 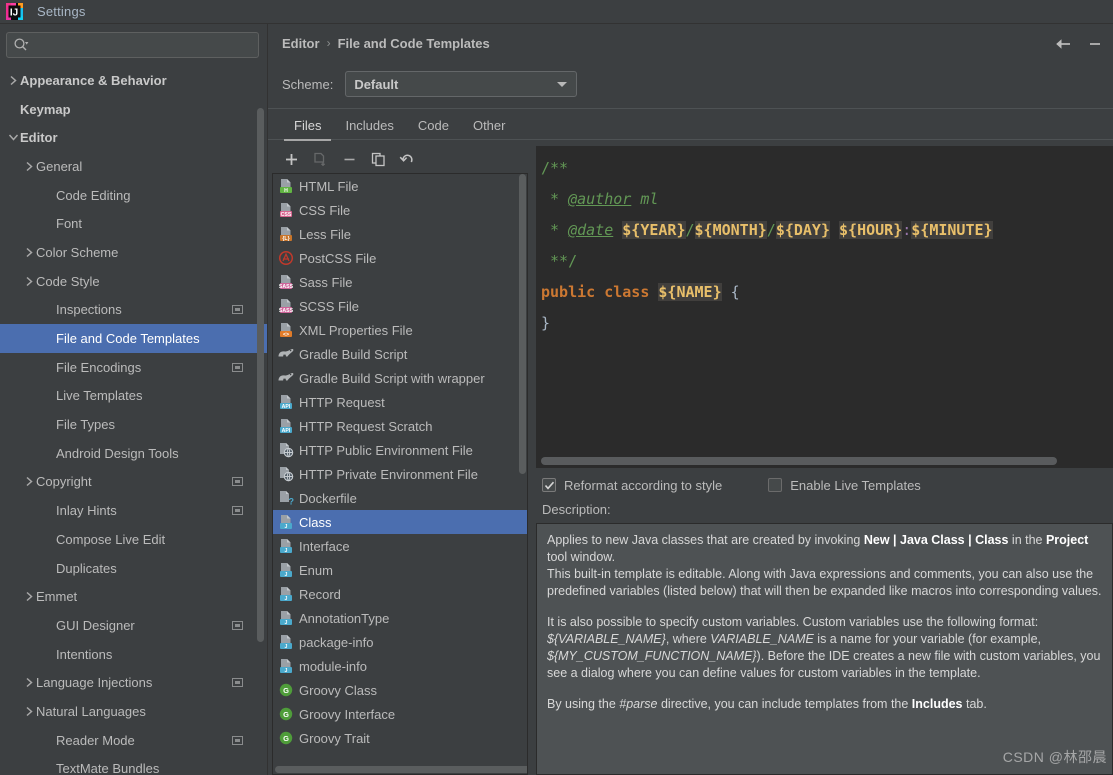 I want to click on template-list-item: HTTP Private Environment File, so click(x=400, y=474).